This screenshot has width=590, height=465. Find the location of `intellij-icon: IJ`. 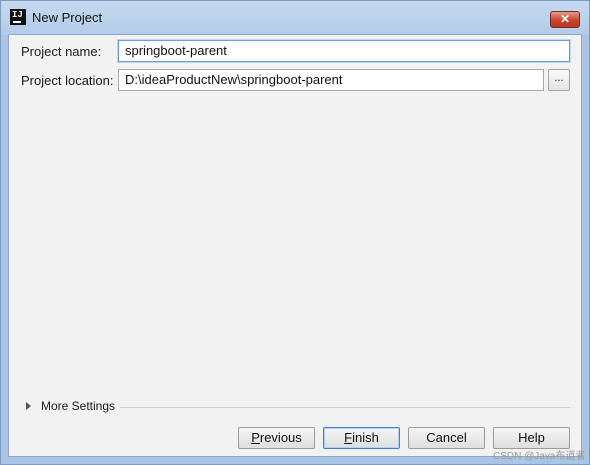

intellij-icon: IJ is located at coordinates (18, 17).